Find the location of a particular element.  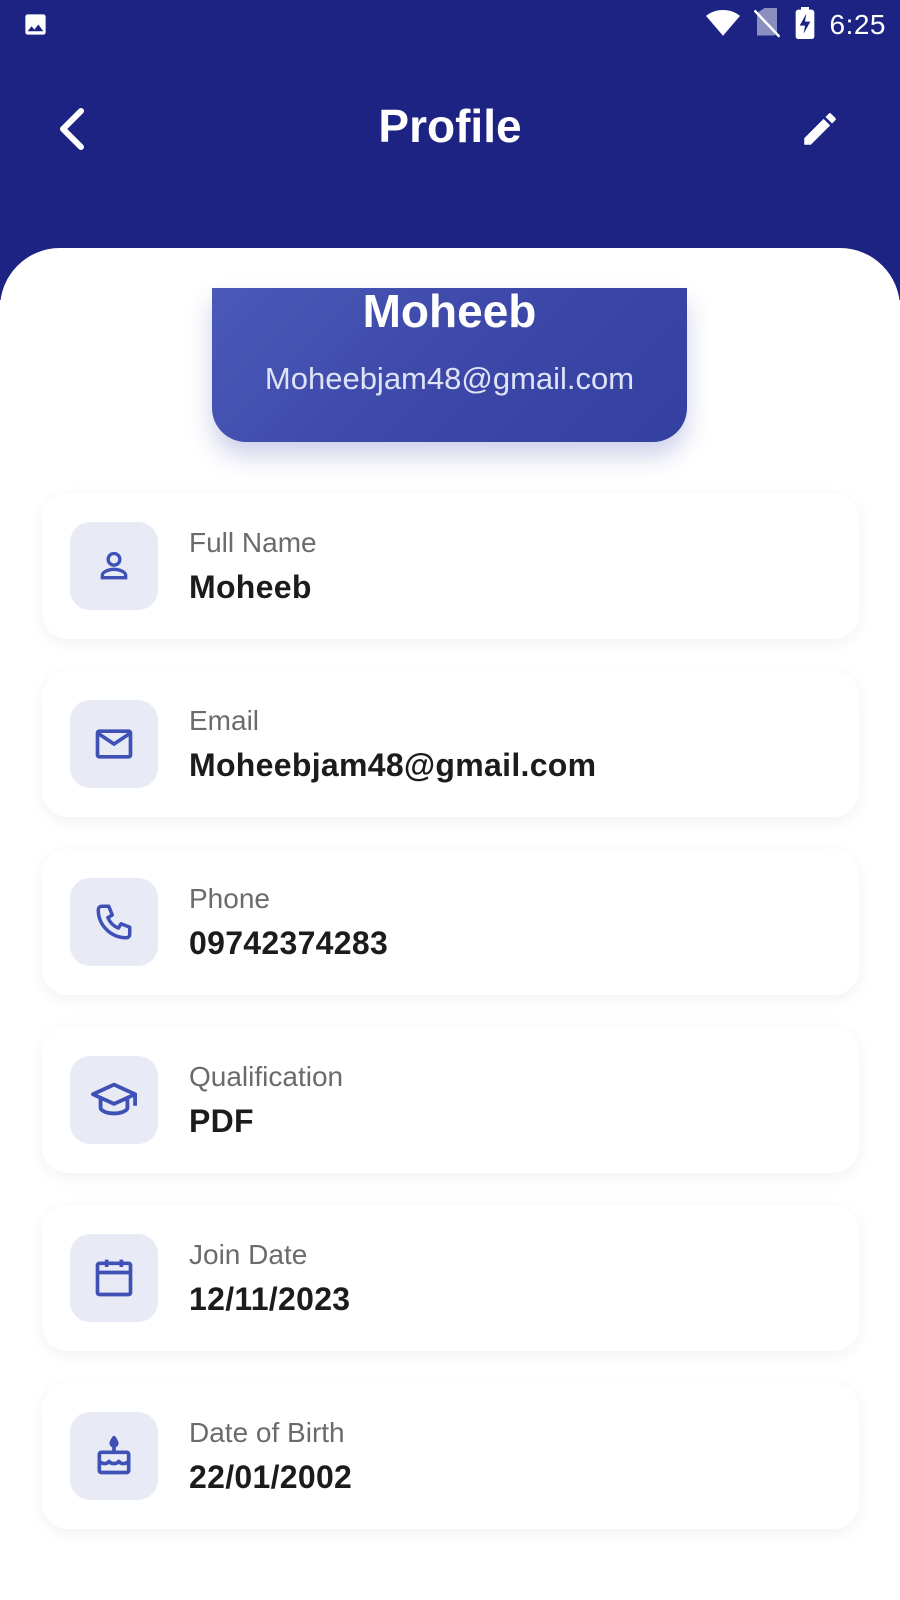

calendar-icon is located at coordinates (114, 1278).